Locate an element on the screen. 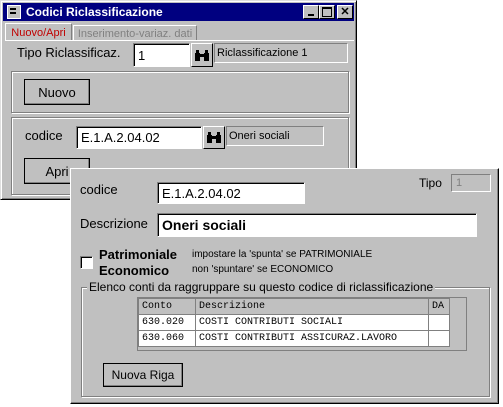 The width and height of the screenshot is (503, 407). tipo-input-value: 1 is located at coordinates (142, 55).